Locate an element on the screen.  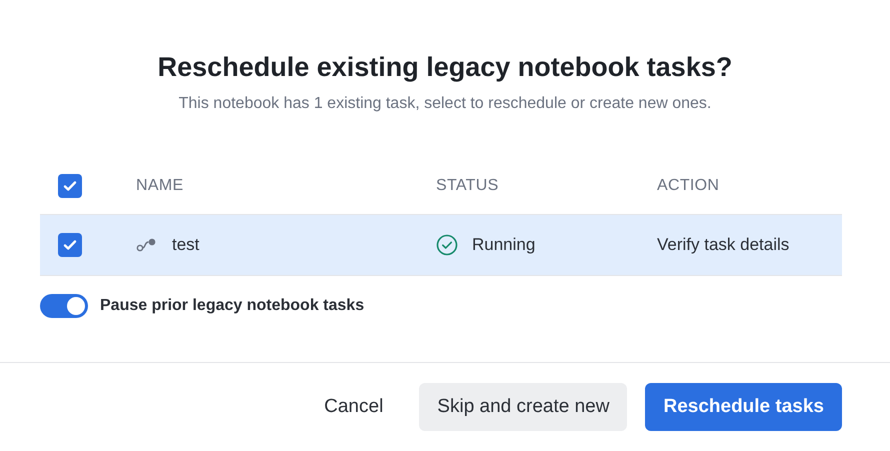
cancel-button: Cancel is located at coordinates (354, 407).